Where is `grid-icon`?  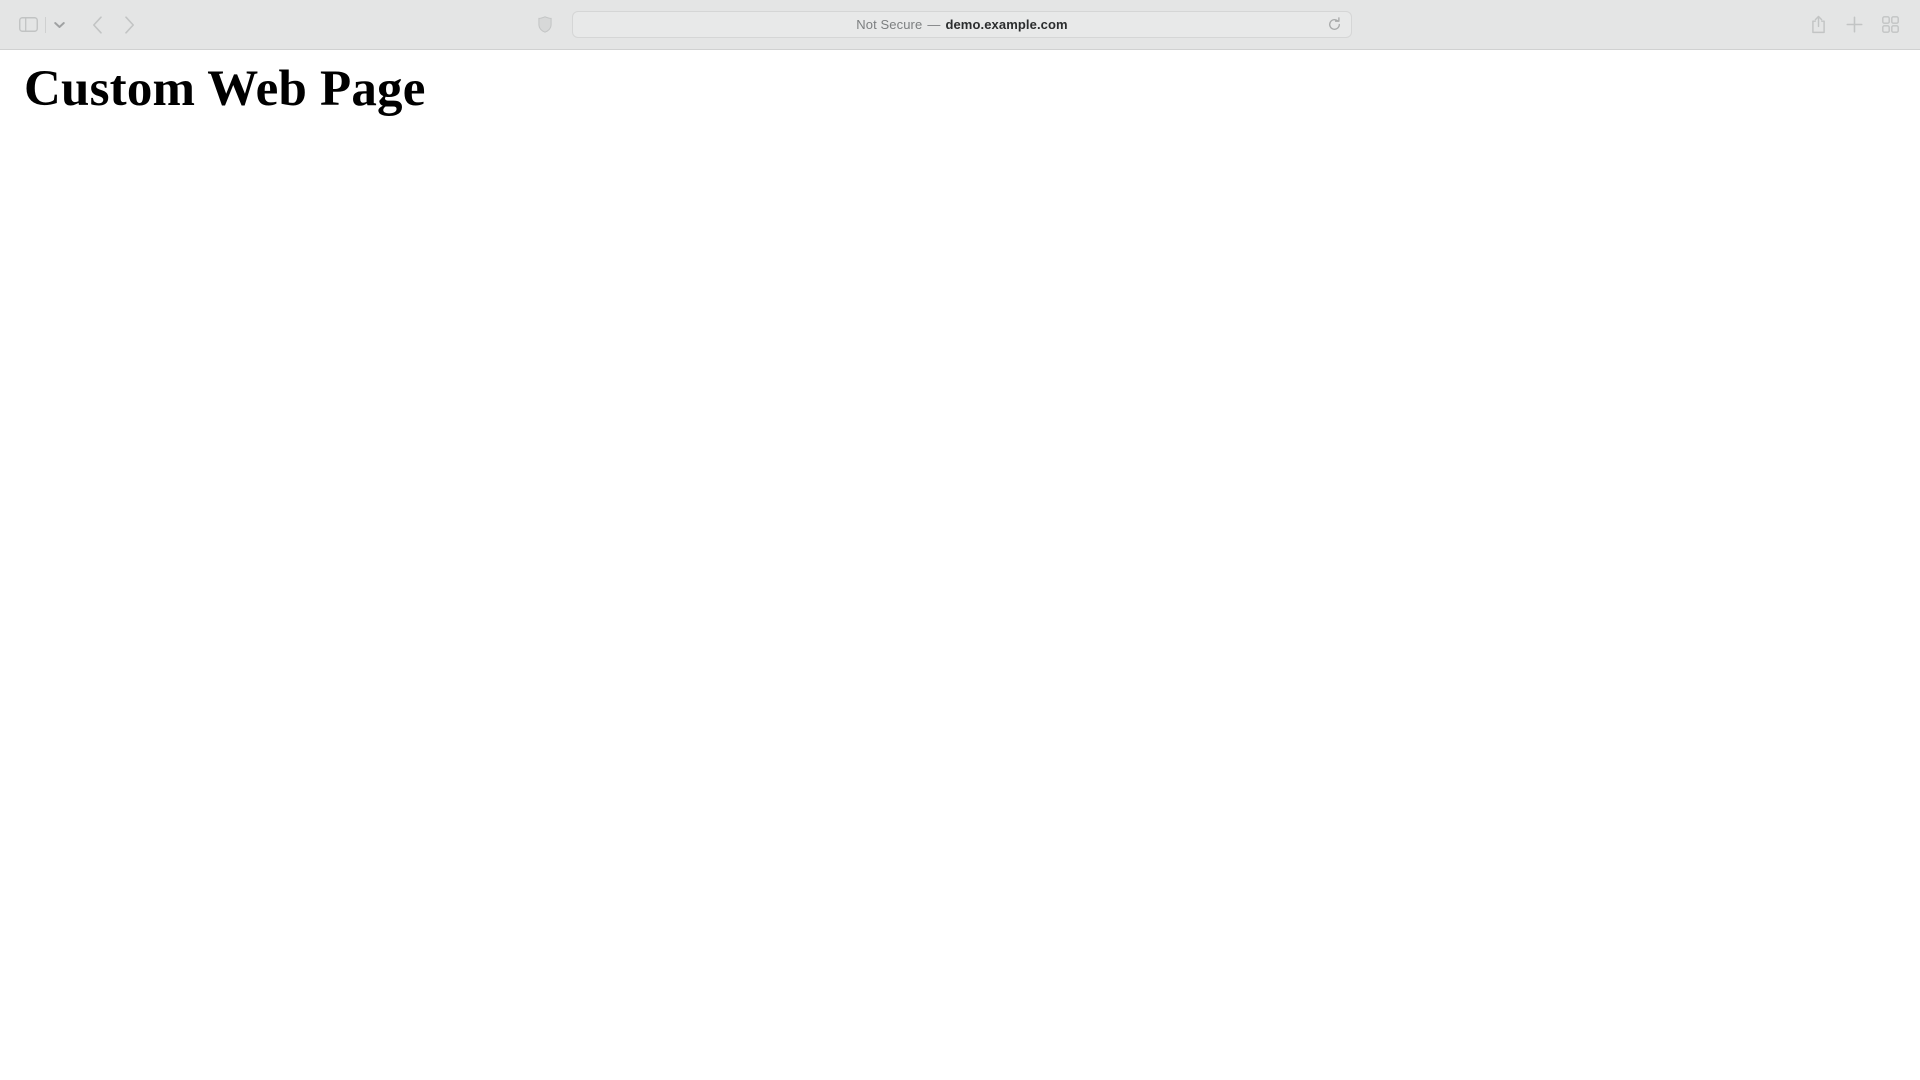
grid-icon is located at coordinates (1890, 24).